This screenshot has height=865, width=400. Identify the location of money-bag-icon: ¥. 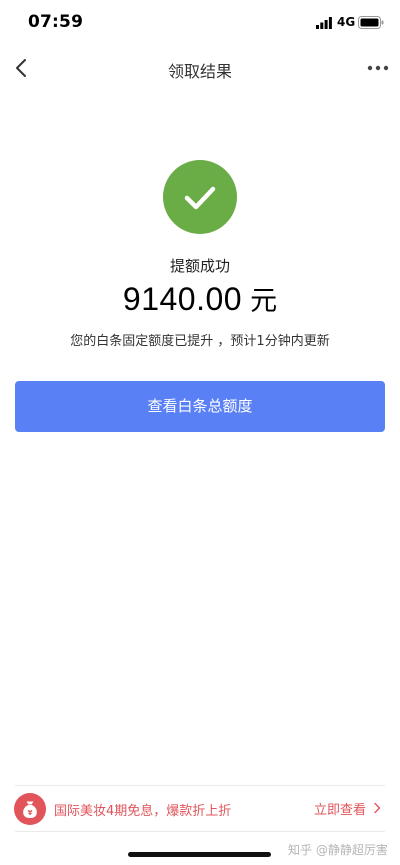
(30, 809).